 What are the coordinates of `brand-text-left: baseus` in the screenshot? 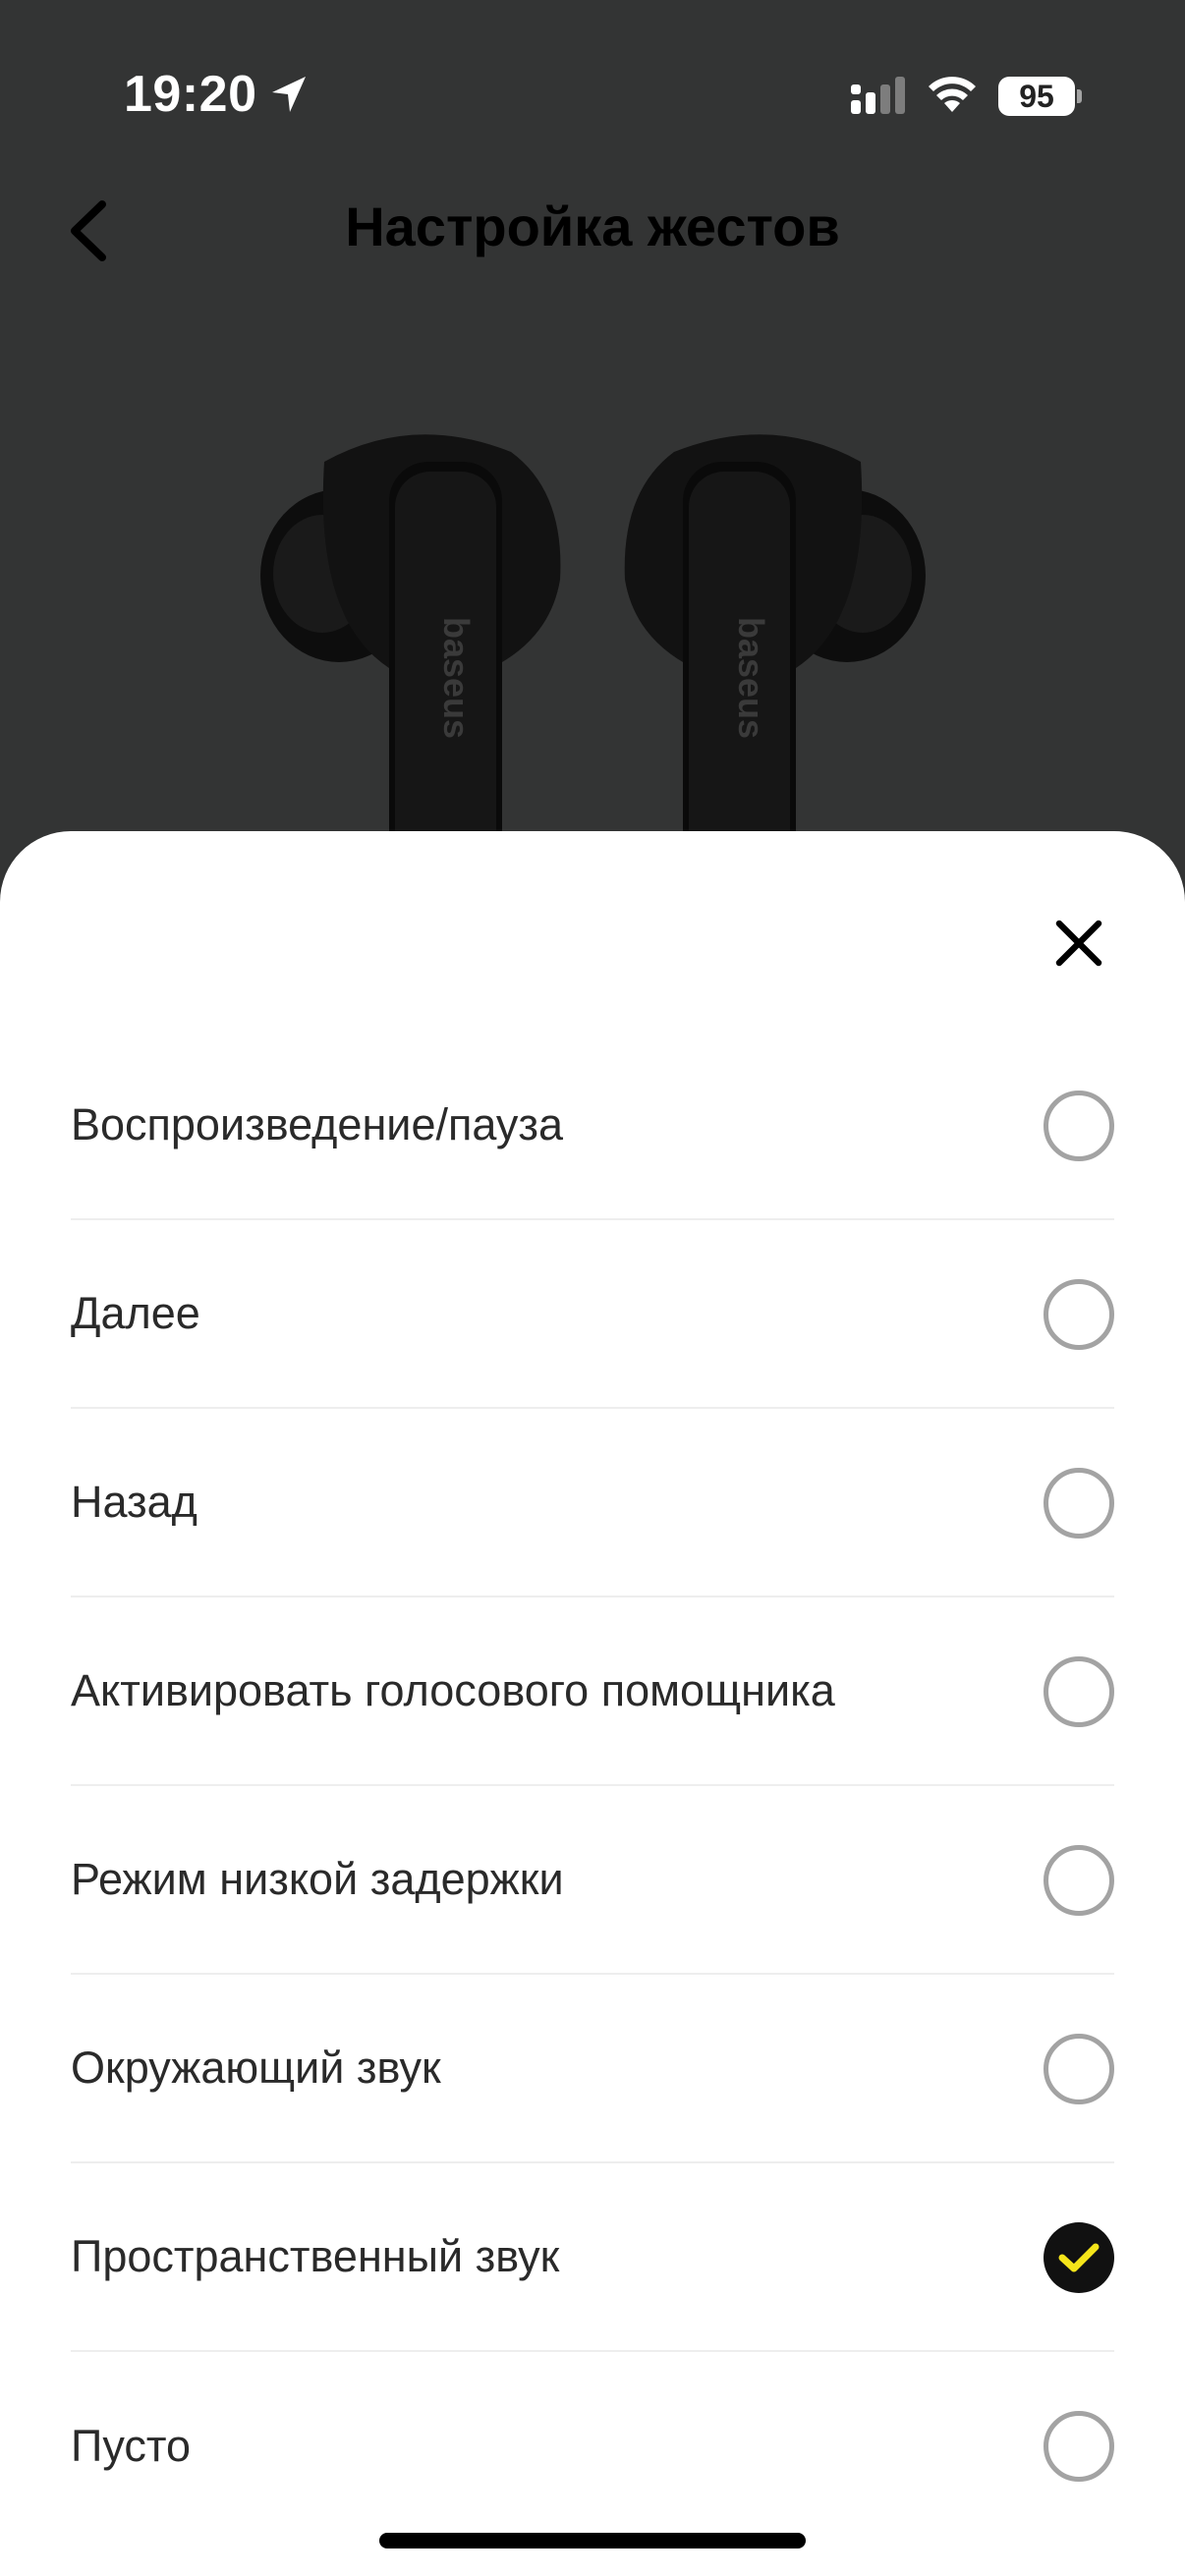 It's located at (457, 678).